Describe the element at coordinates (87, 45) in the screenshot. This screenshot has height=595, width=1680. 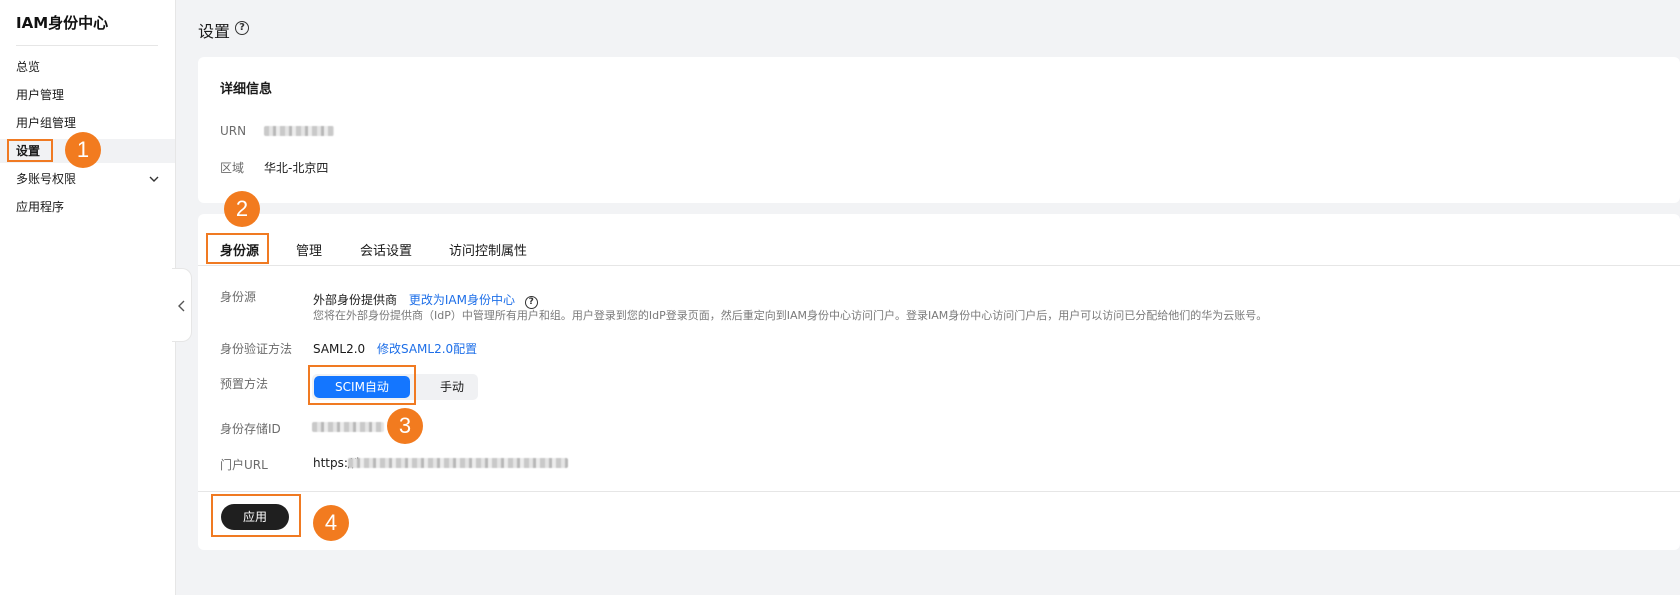
I see `sidebar-divider` at that location.